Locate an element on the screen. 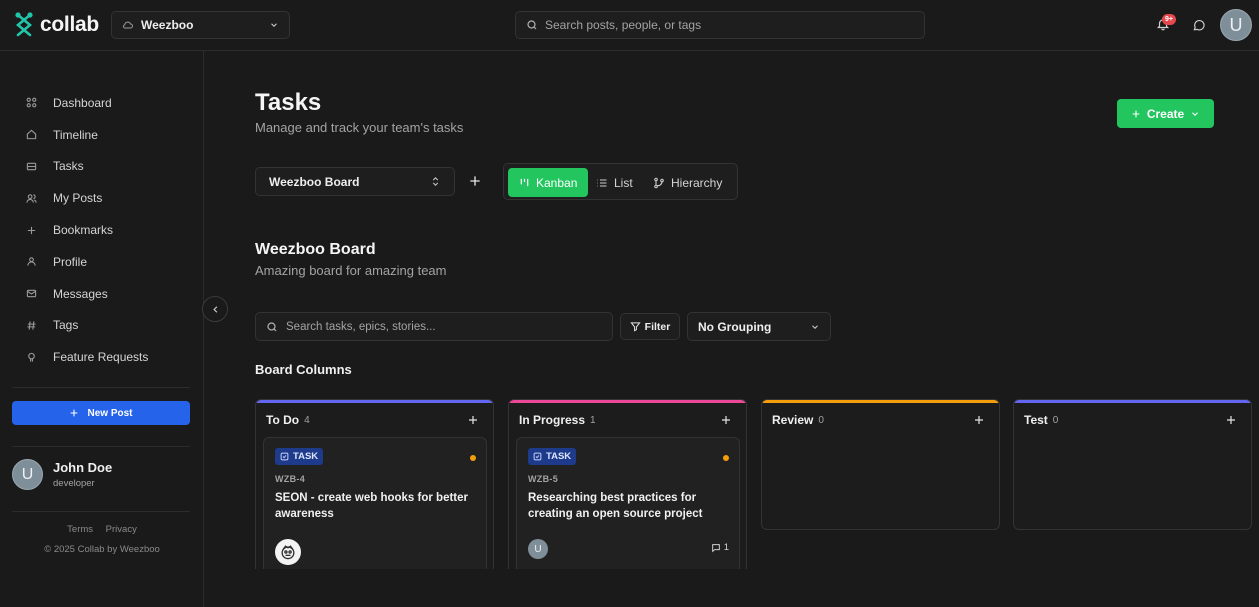  user-avatar: U is located at coordinates (1236, 25).